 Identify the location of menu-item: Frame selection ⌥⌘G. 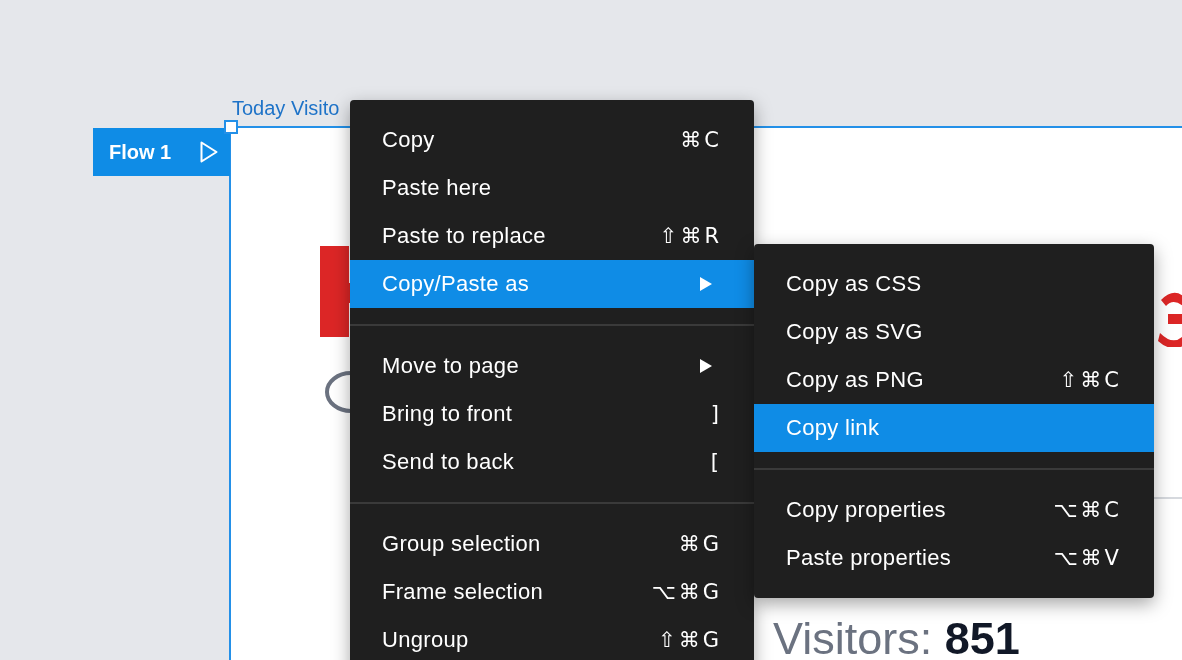
(552, 592).